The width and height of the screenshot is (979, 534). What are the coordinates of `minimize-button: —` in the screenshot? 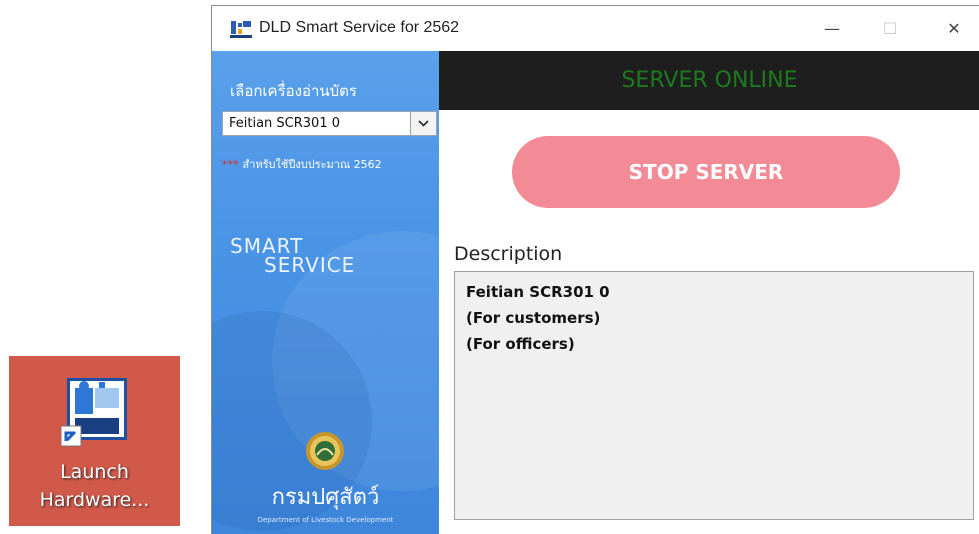 It's located at (832, 29).